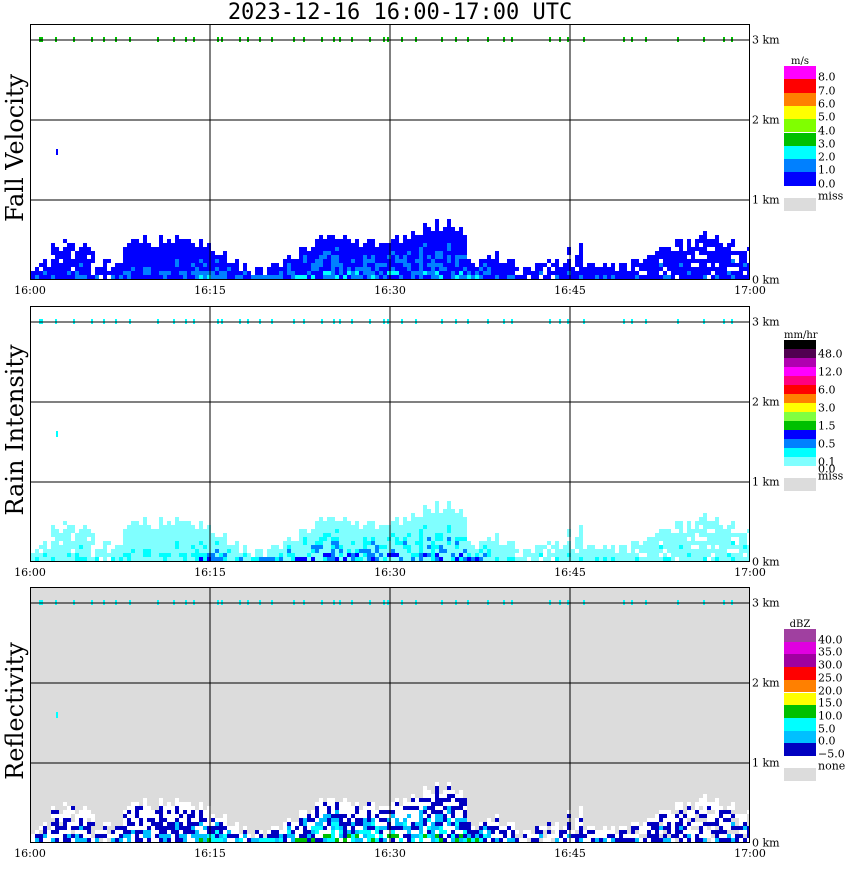 The image size is (850, 869). I want to click on legend-missing-label: none, so click(832, 766).